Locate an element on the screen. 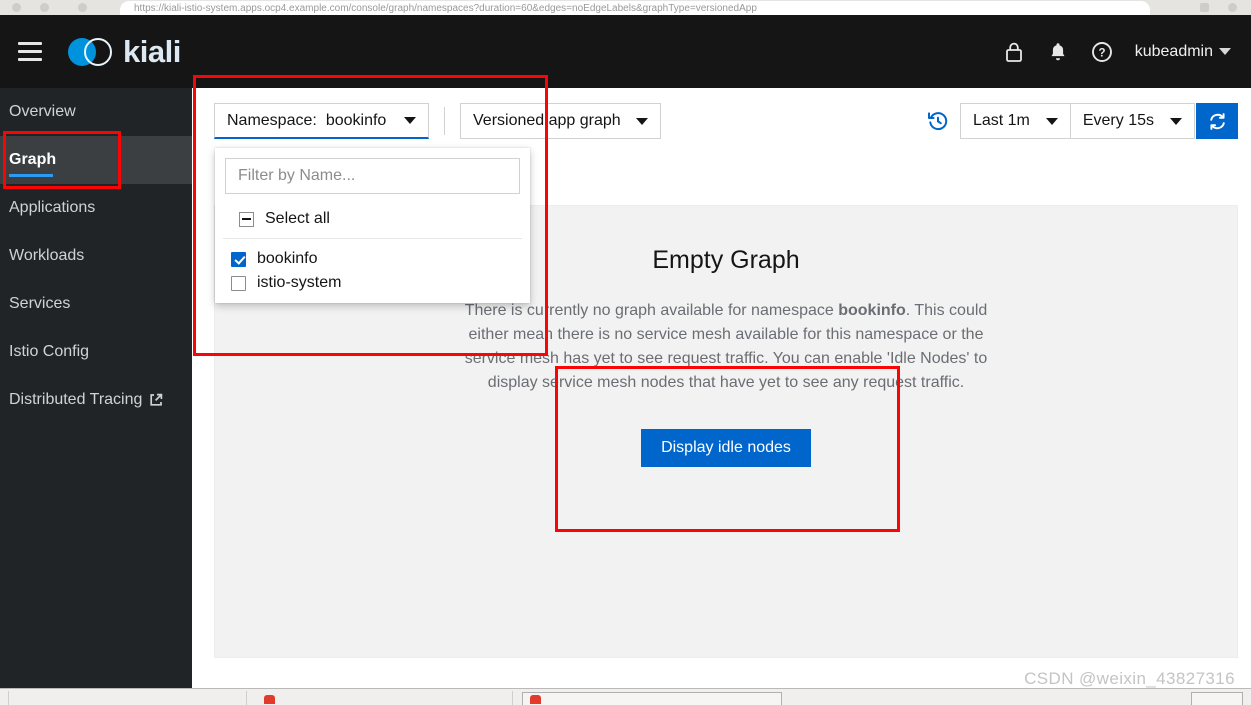 Image resolution: width=1251 pixels, height=705 pixels. lock-icon is located at coordinates (1014, 52).